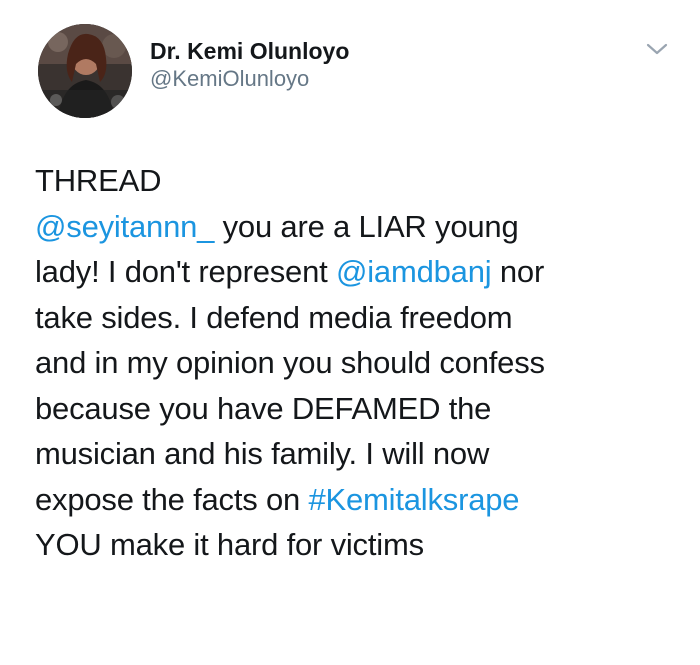 The width and height of the screenshot is (700, 665). I want to click on tweet-text-segment: lady! I don't represent, so click(185, 271).